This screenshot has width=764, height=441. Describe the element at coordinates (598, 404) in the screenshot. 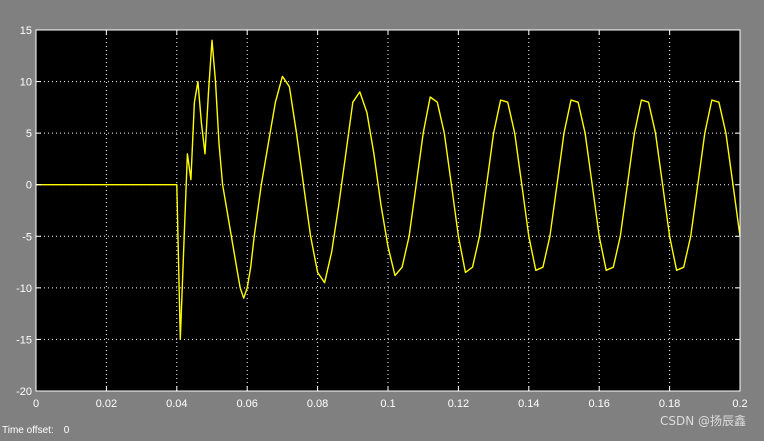

I see `x-tick-label: 0.16` at that location.